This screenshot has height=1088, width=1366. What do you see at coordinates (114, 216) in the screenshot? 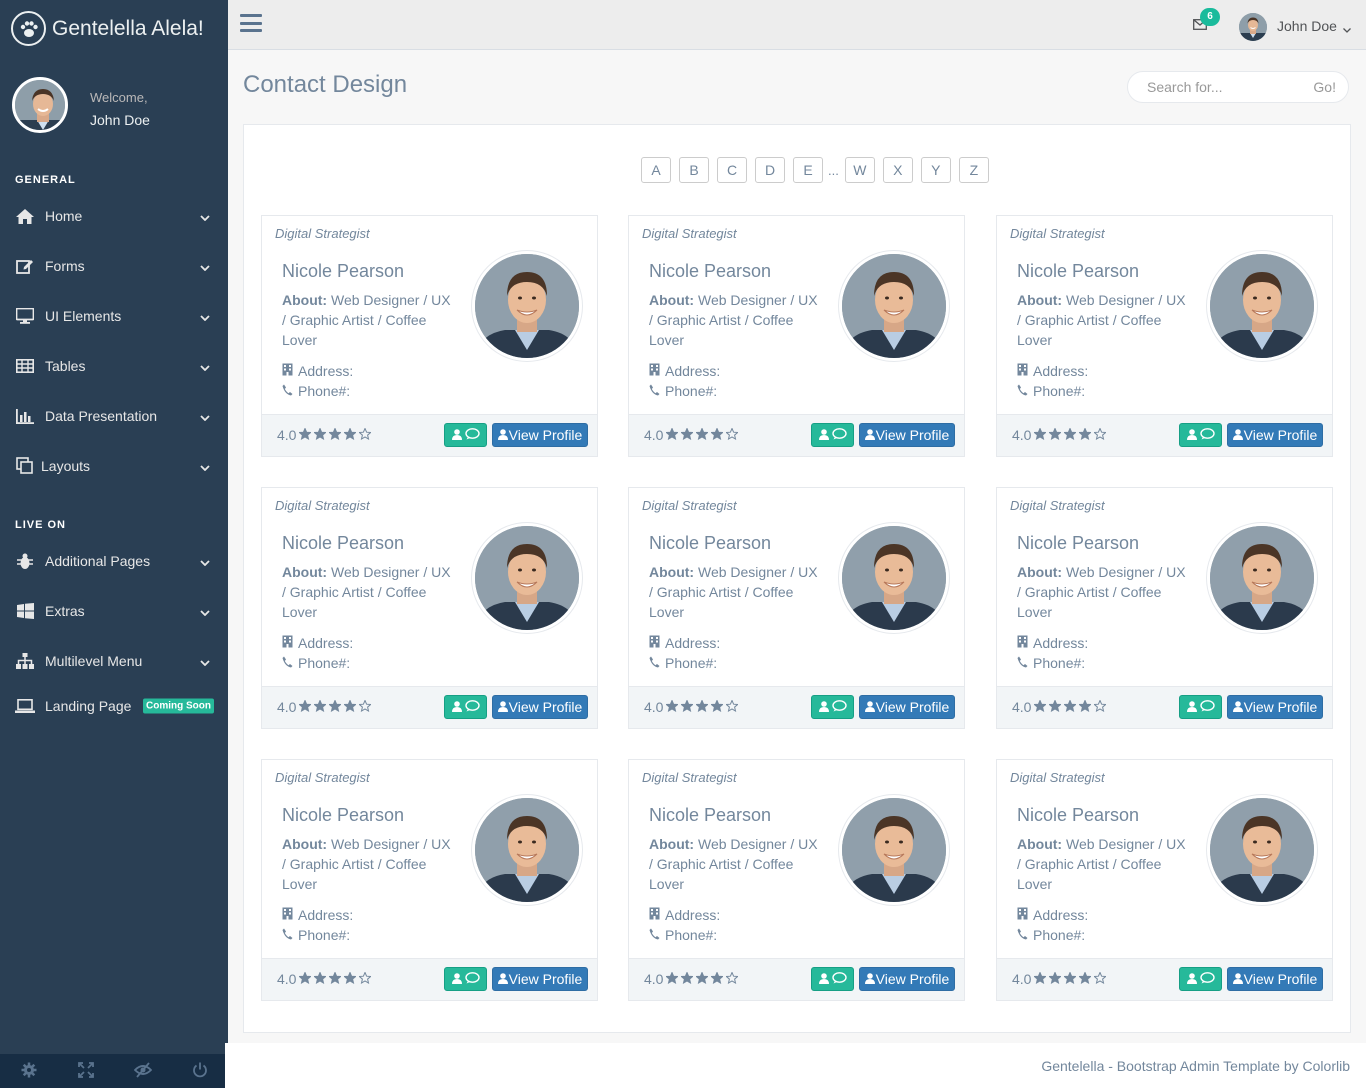
I see `sidebar-item-home: Home` at bounding box center [114, 216].